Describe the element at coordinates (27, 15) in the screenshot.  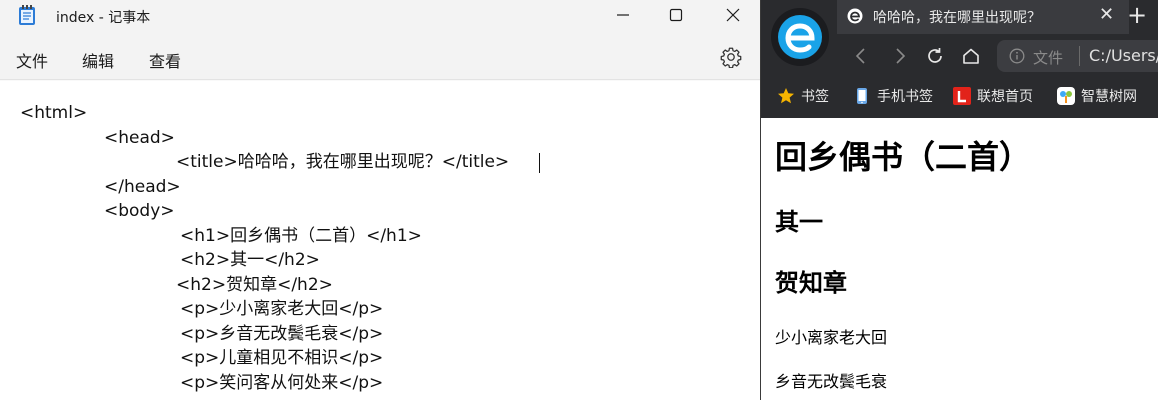
I see `notepad-app-icon` at that location.